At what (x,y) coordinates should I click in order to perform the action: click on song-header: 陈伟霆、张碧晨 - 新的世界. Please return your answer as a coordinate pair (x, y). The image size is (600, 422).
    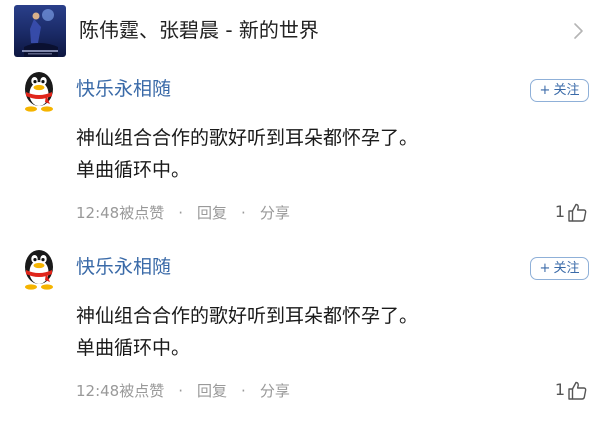
    Looking at the image, I should click on (300, 31).